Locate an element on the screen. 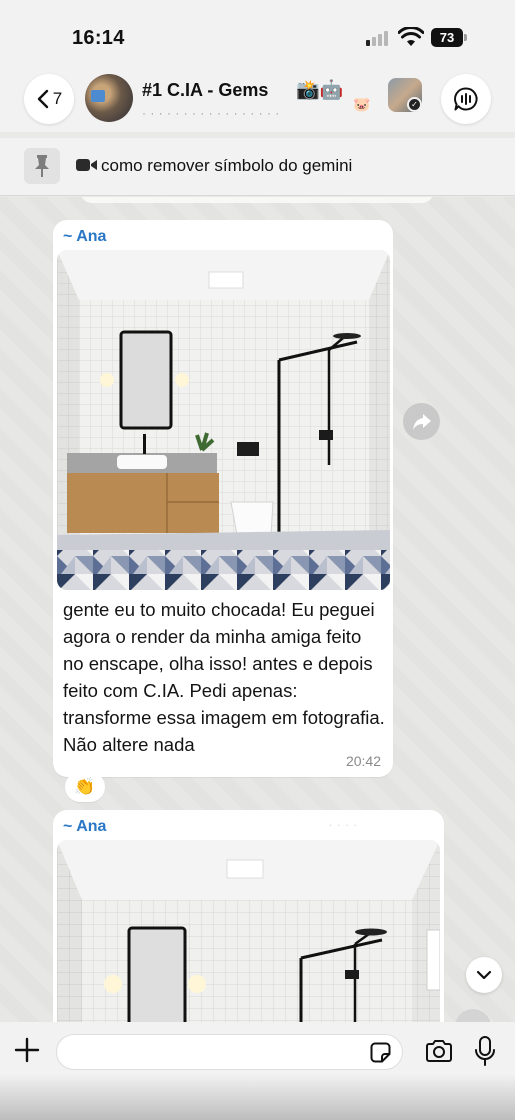 The width and height of the screenshot is (515, 1120). group-avatar is located at coordinates (109, 98).